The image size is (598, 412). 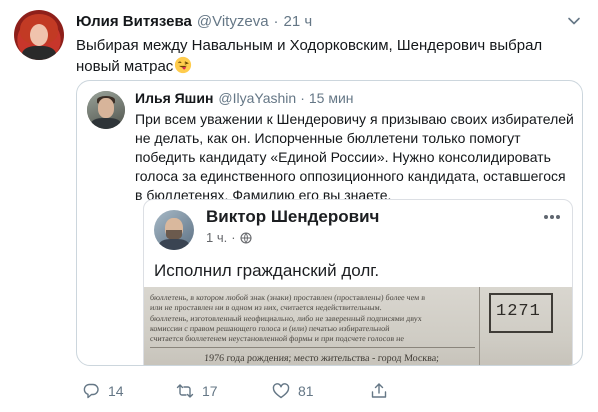 I want to click on share-icon, so click(x=379, y=390).